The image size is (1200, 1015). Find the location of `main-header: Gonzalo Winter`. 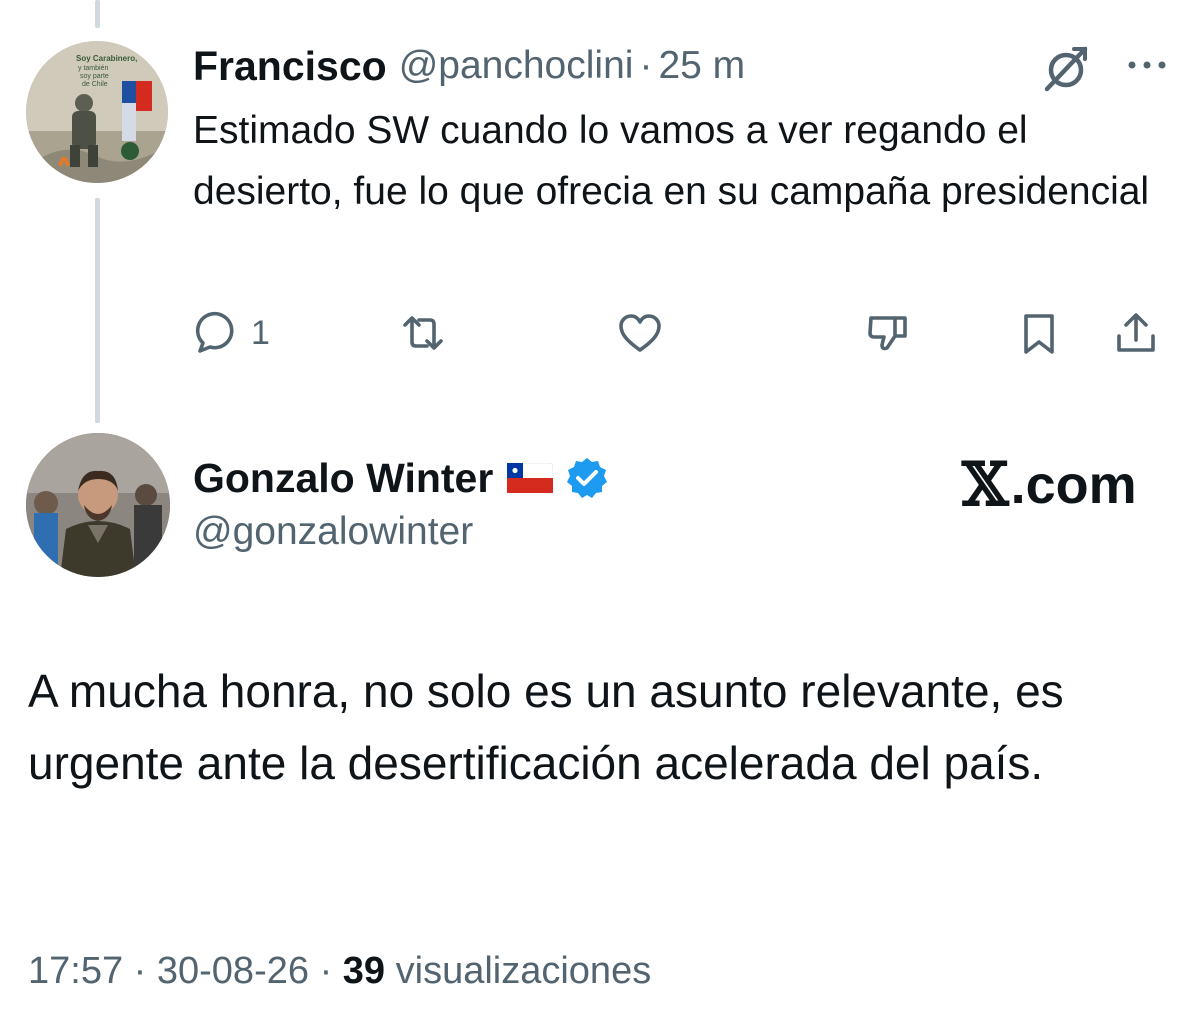

main-header: Gonzalo Winter is located at coordinates (401, 478).